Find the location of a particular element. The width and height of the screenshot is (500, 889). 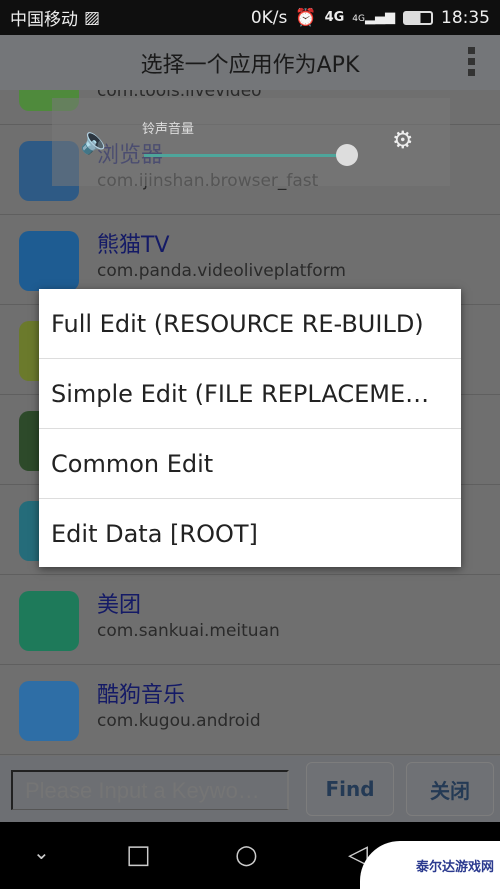

settings-gear-icon: ⚙ is located at coordinates (403, 140).